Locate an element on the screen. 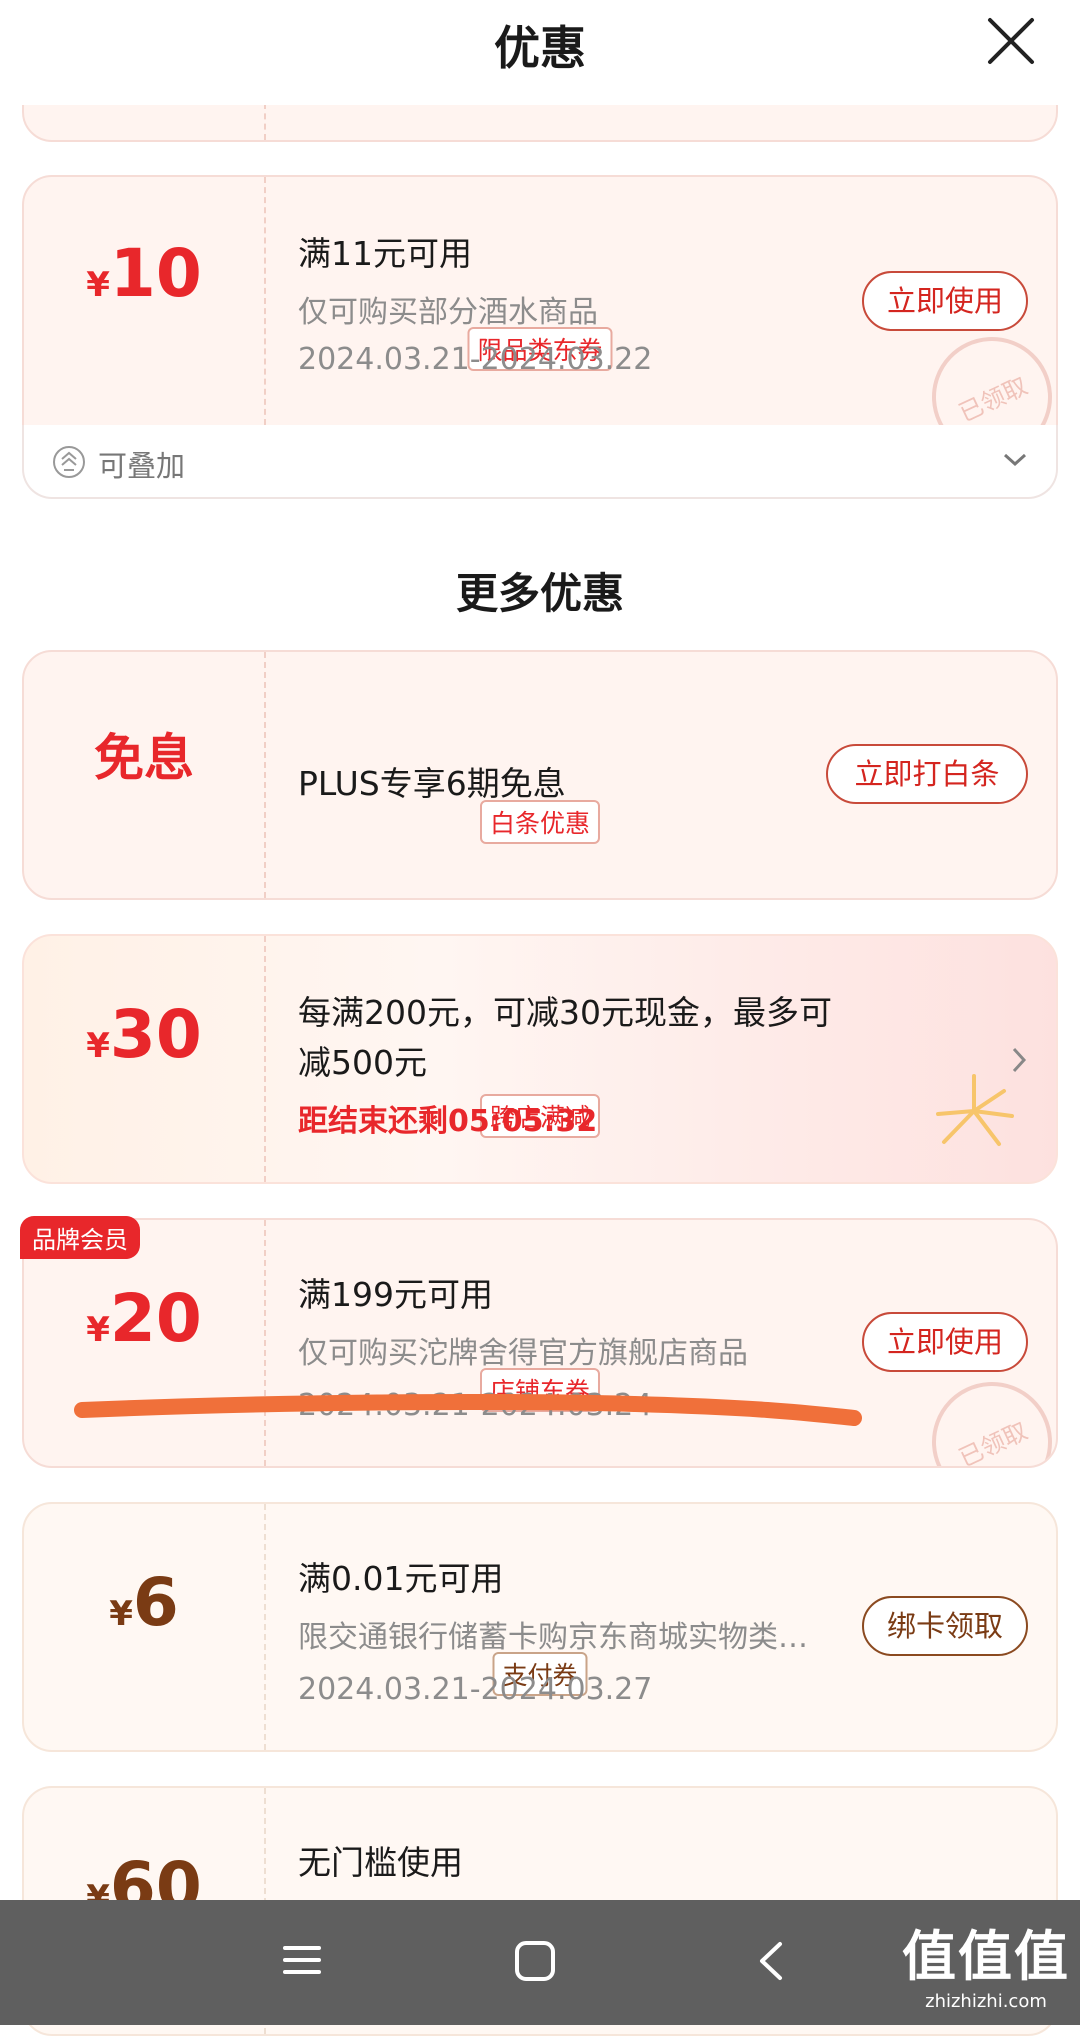  recent-apps-icon is located at coordinates (302, 1960).